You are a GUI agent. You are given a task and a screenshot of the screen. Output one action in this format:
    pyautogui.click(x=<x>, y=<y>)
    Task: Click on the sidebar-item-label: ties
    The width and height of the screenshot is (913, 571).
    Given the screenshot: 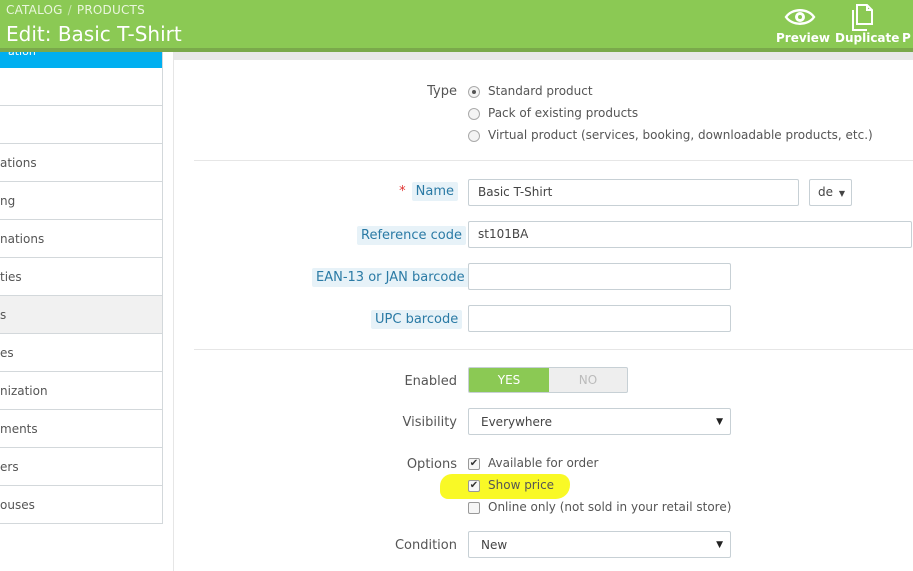 What is the action you would take?
    pyautogui.click(x=11, y=277)
    